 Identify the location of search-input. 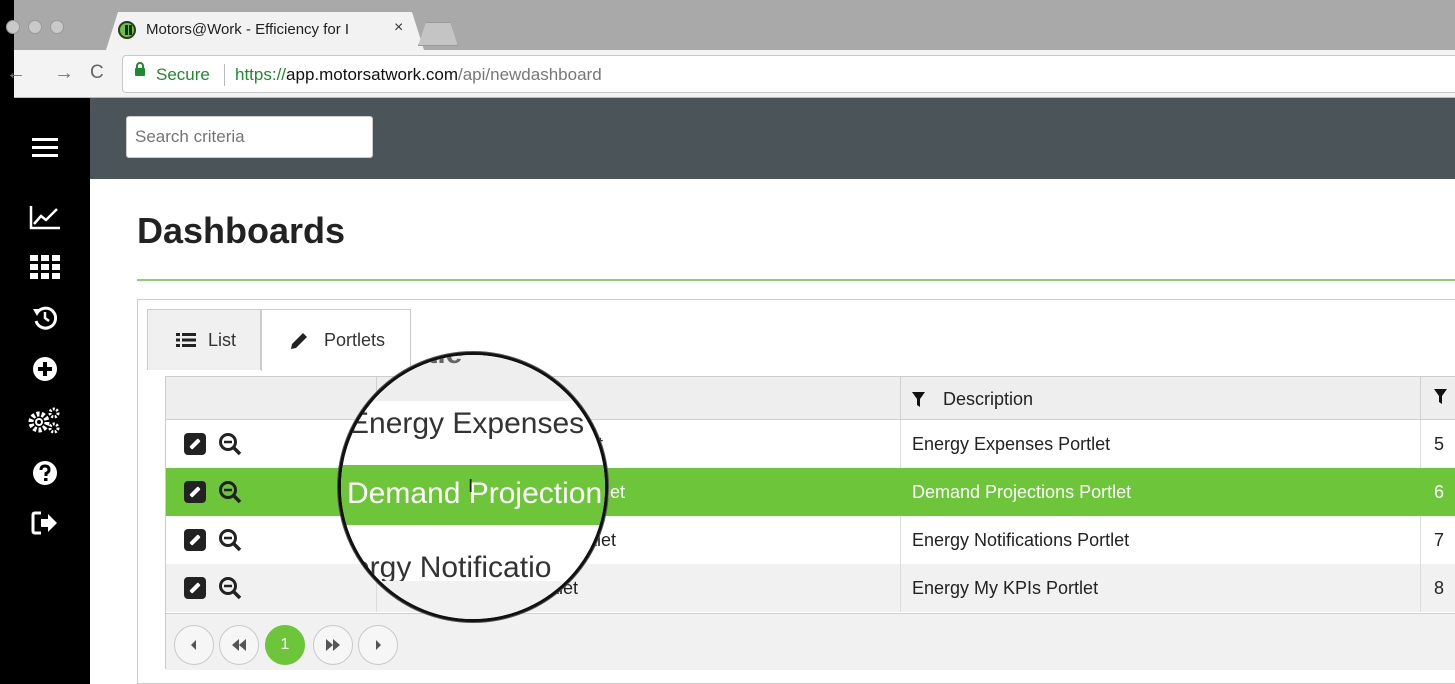
(249, 137).